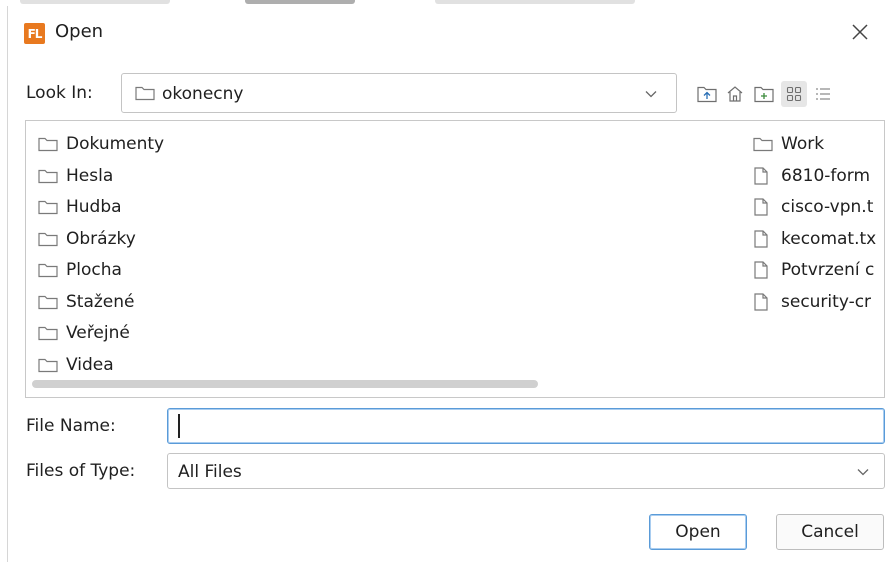  I want to click on file-type-label: Files of Type:, so click(81, 471).